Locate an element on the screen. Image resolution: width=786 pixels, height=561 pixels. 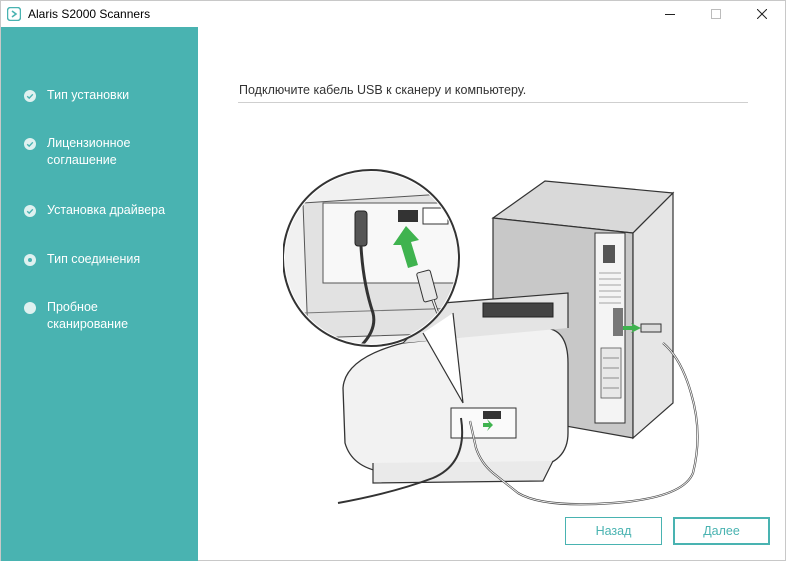
back-button: Назад is located at coordinates (613, 531).